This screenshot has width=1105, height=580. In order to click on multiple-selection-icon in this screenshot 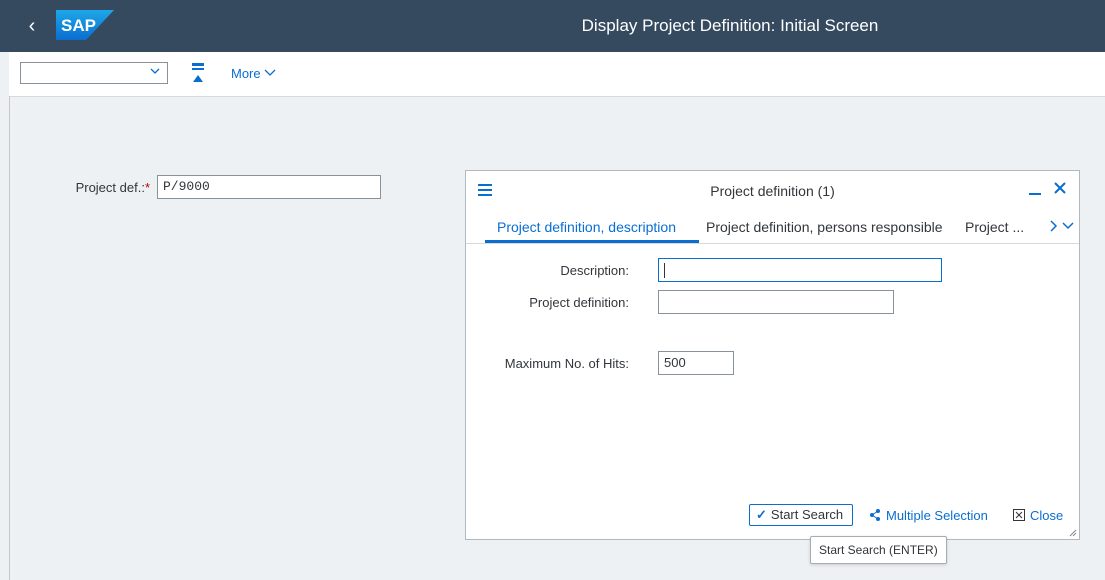, I will do `click(875, 515)`.